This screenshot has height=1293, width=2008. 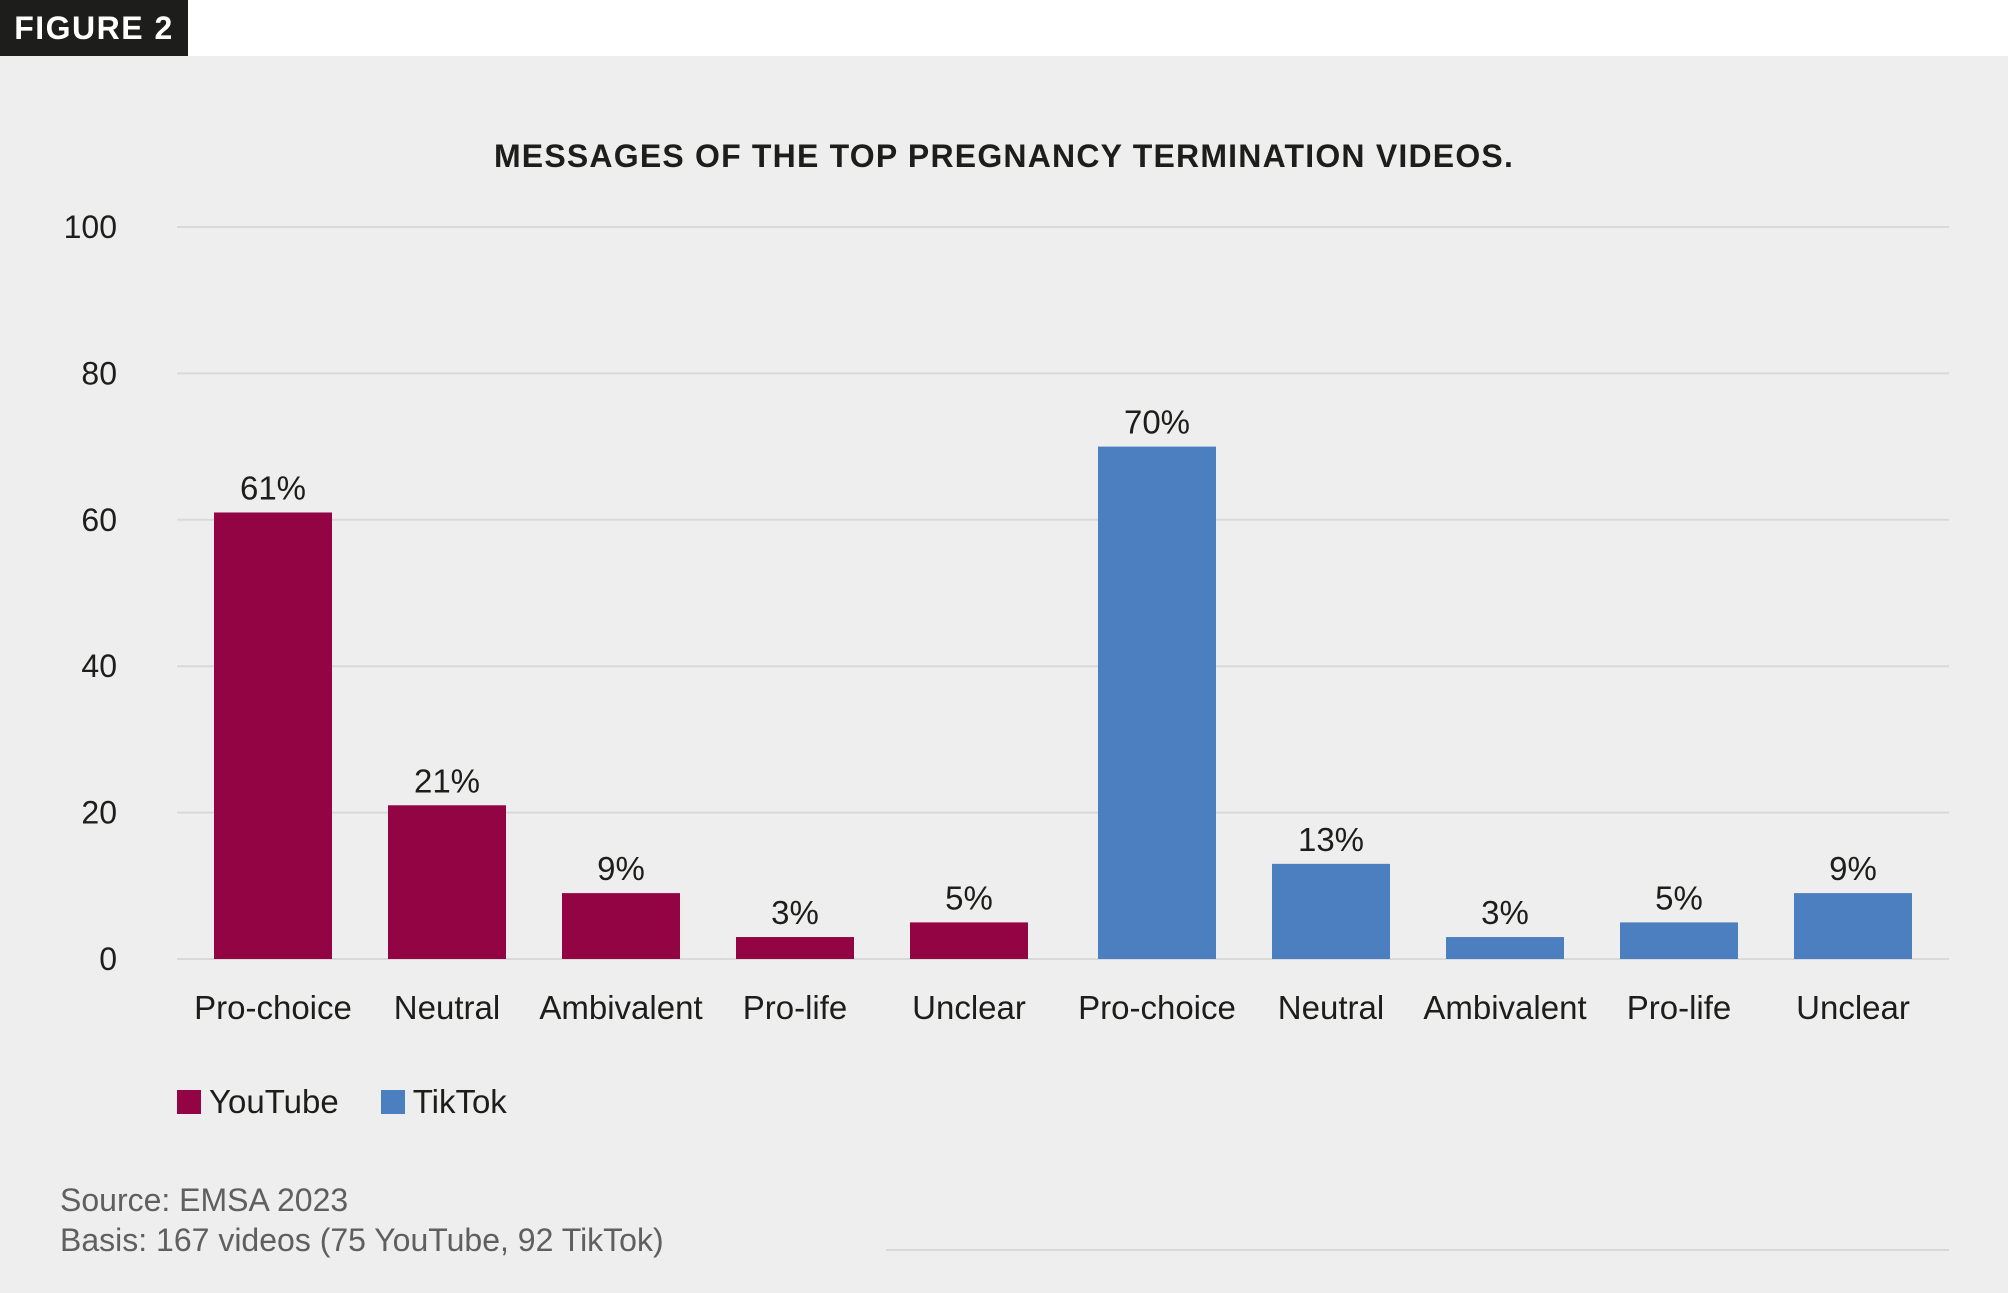 I want to click on data-label-tiktok-pro-choice: 70%, so click(x=1157, y=422).